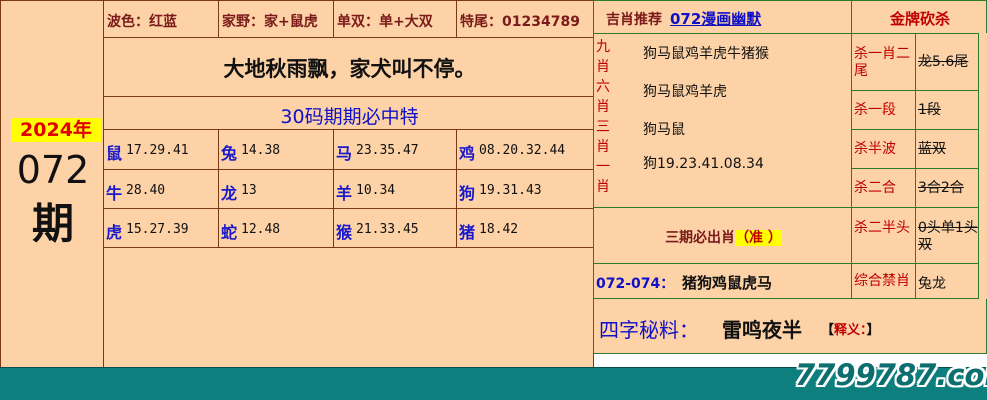 The width and height of the screenshot is (987, 400). I want to click on zodiac-numbers: 23.35.47, so click(387, 150).